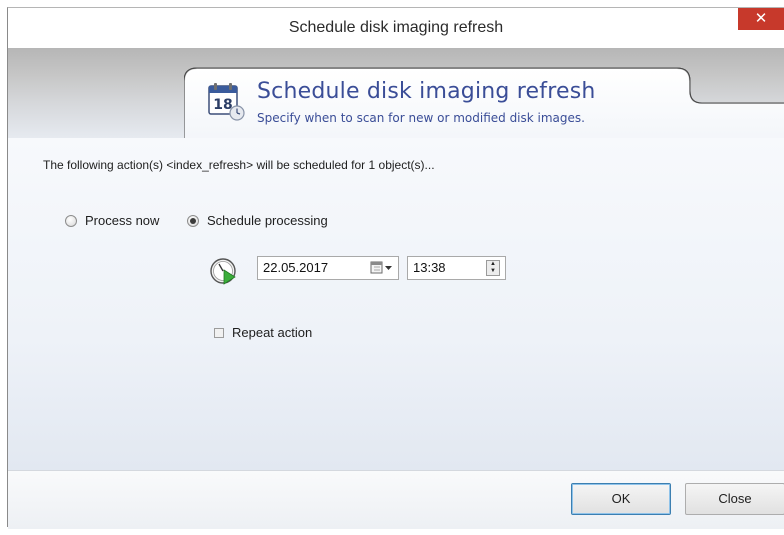 Image resolution: width=784 pixels, height=535 pixels. I want to click on window-title: Schedule disk imaging refresh, so click(396, 27).